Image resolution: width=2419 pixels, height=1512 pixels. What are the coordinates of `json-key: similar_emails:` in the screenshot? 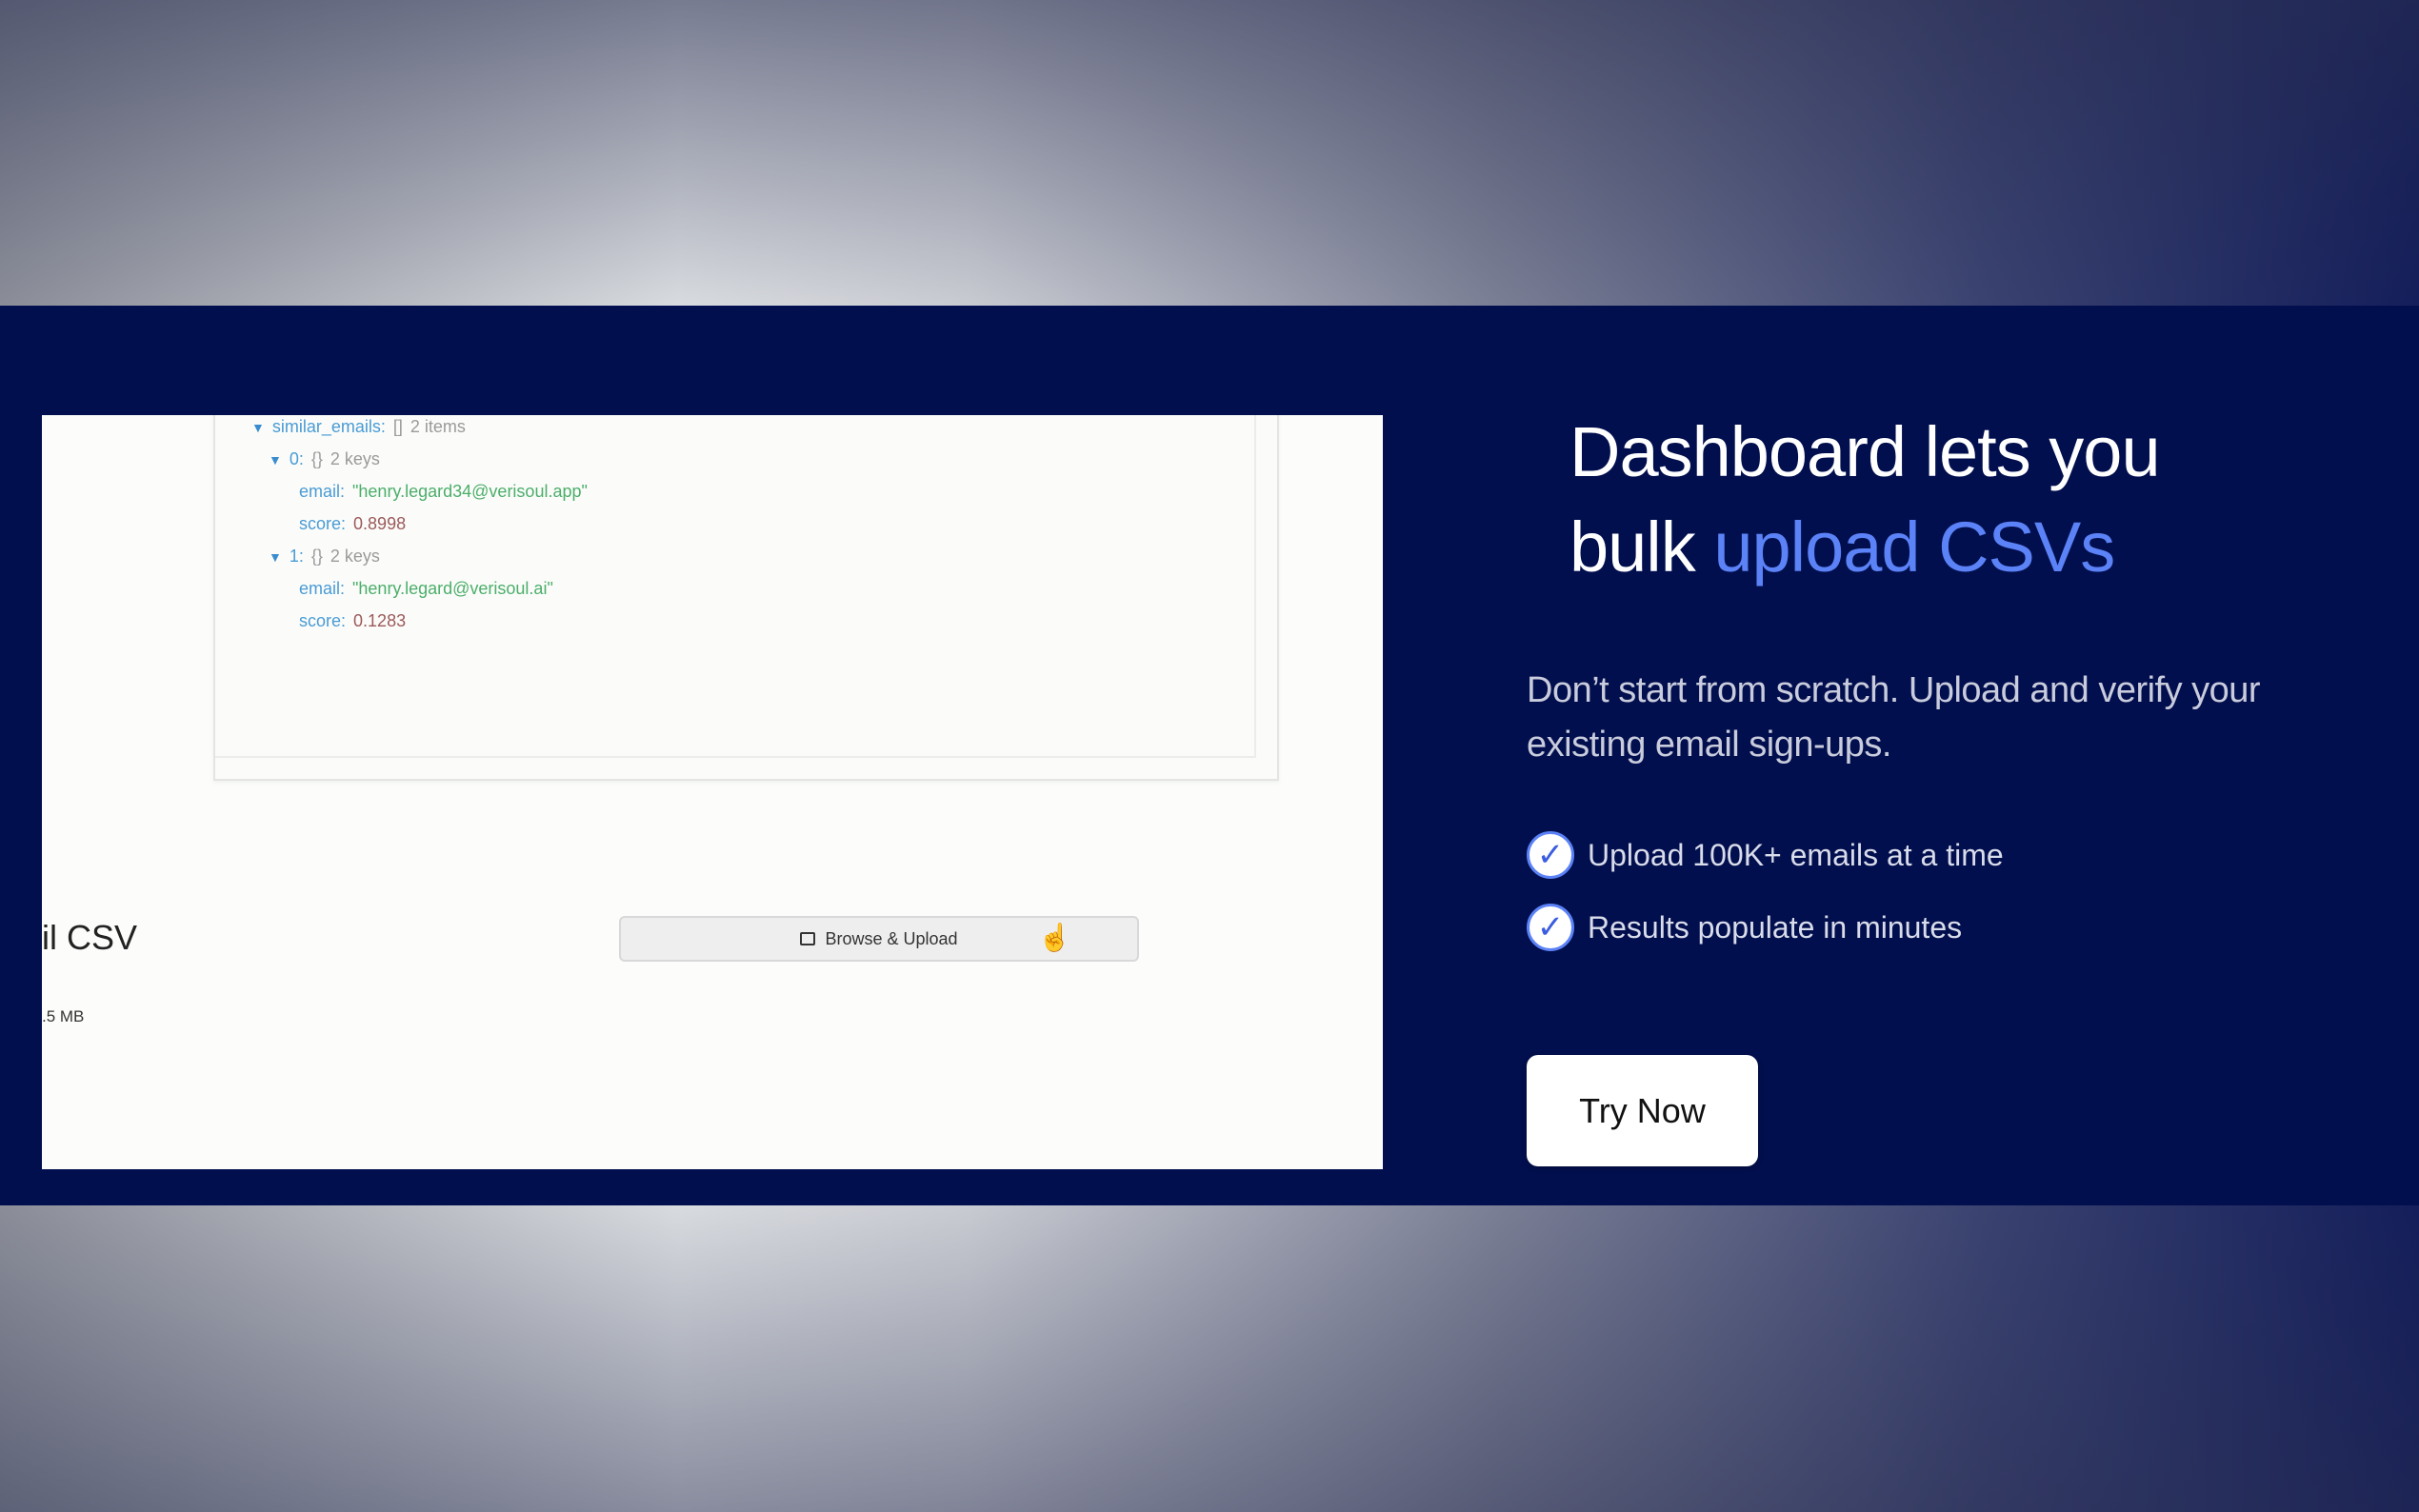 It's located at (328, 426).